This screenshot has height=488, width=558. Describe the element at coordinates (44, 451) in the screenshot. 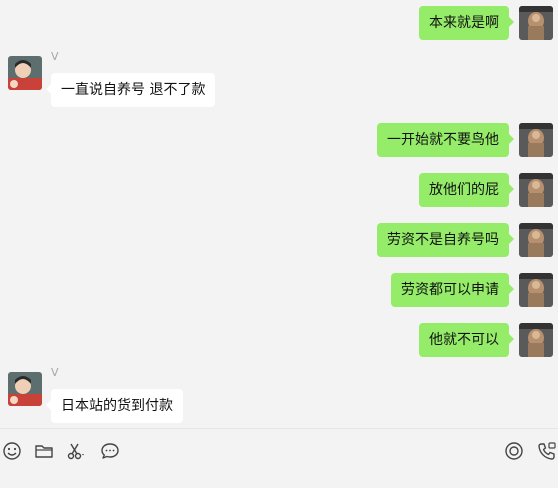

I see `folder-icon` at that location.